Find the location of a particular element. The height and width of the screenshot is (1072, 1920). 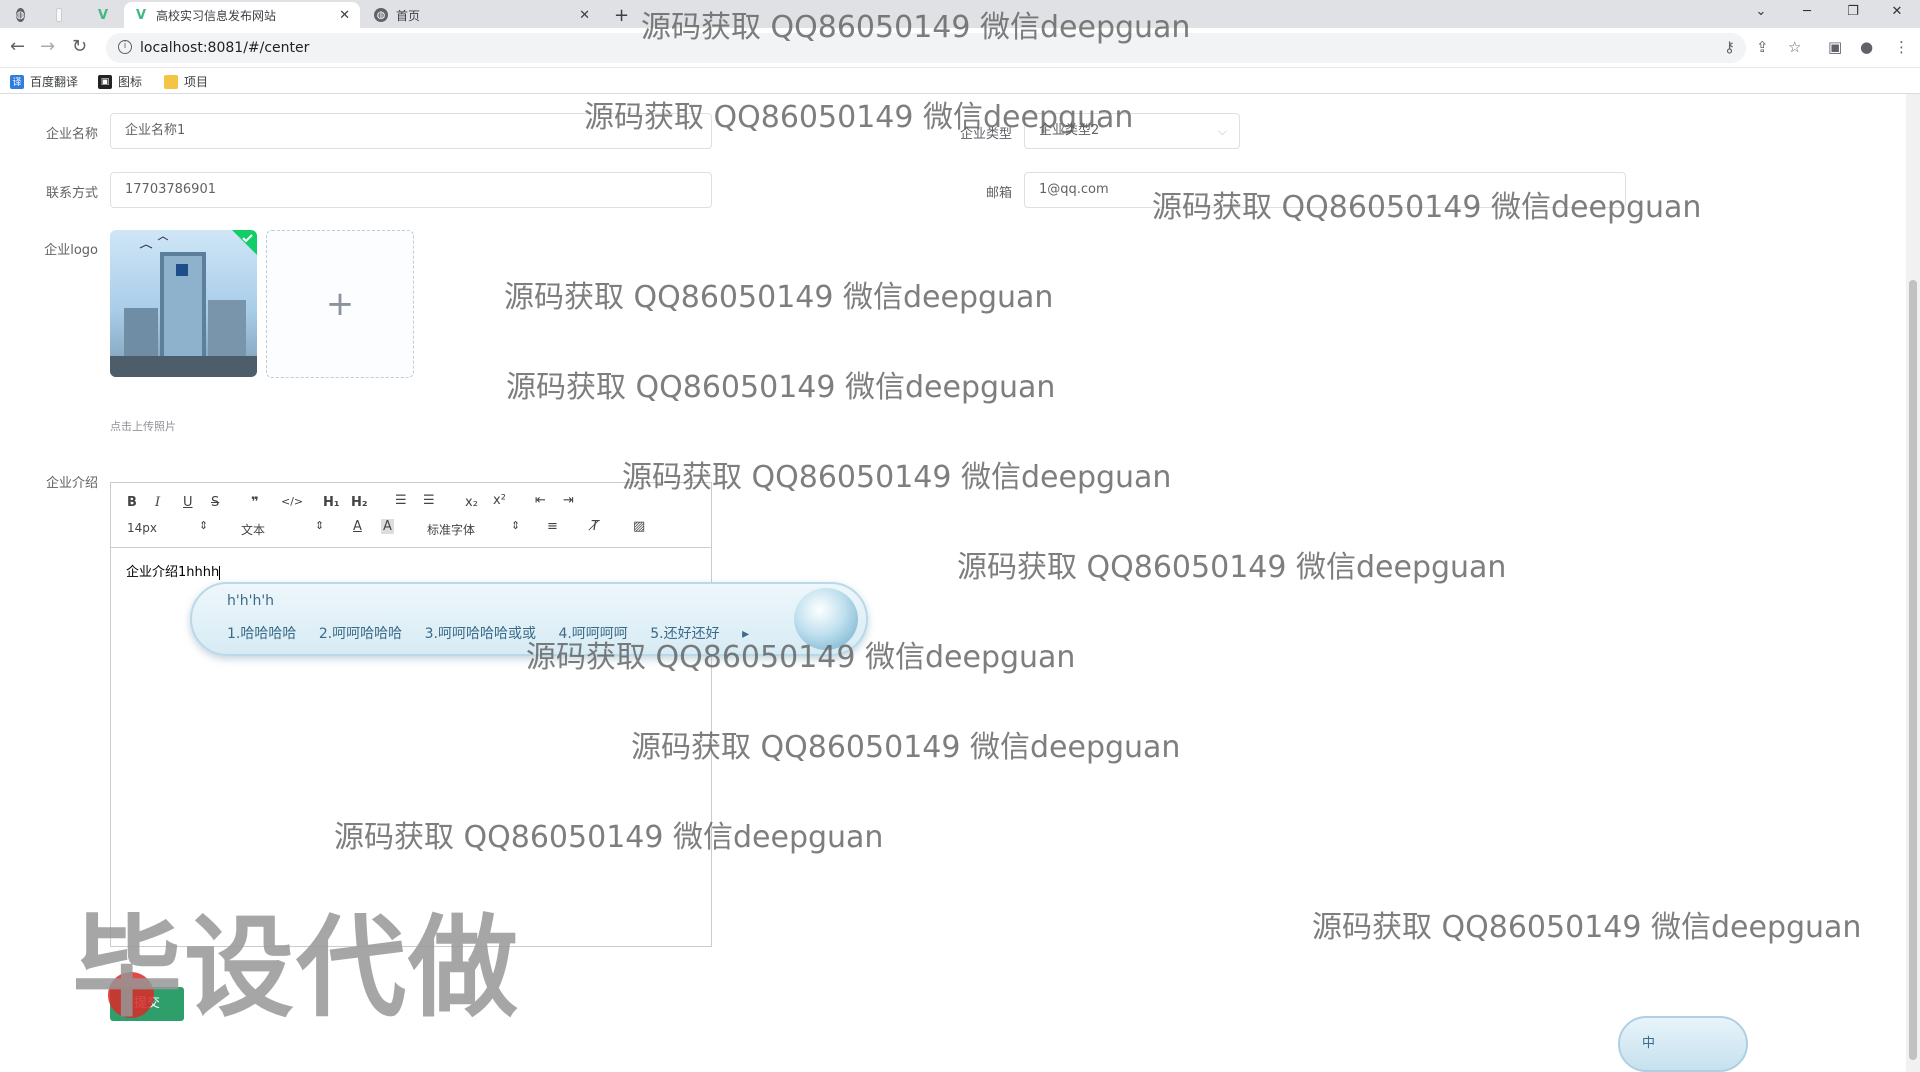

company-name-label: 企业名称 is located at coordinates (71, 134).